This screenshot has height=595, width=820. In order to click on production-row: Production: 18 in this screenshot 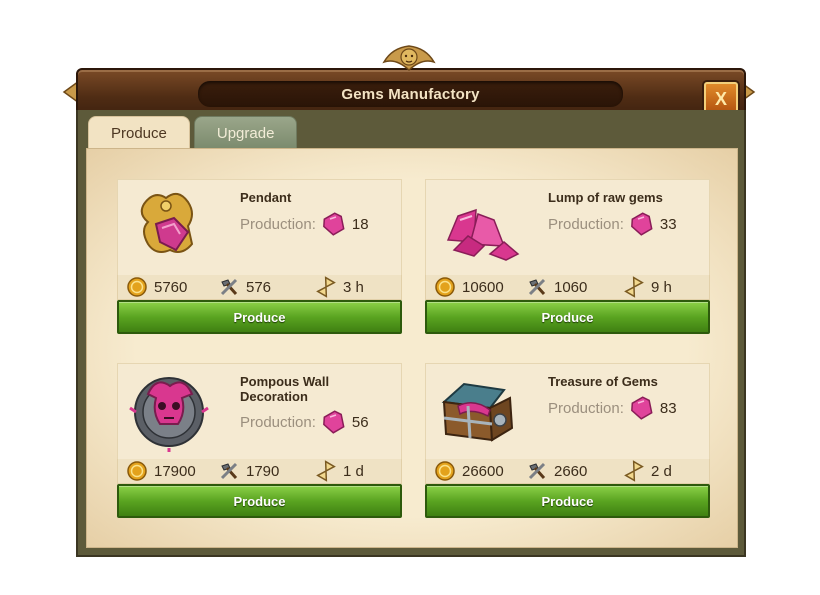, I will do `click(304, 224)`.